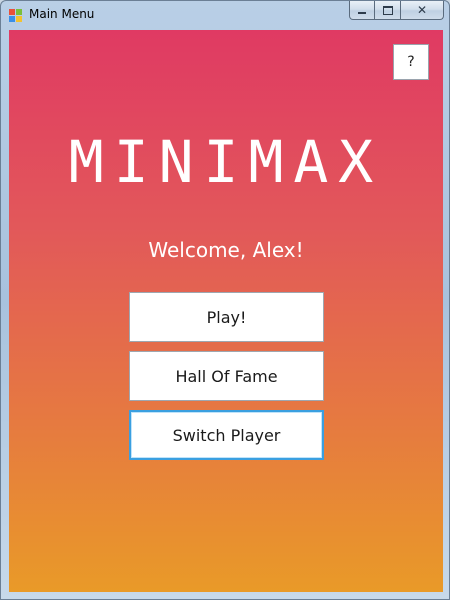 The height and width of the screenshot is (600, 450). I want to click on minimize-button, so click(362, 10).